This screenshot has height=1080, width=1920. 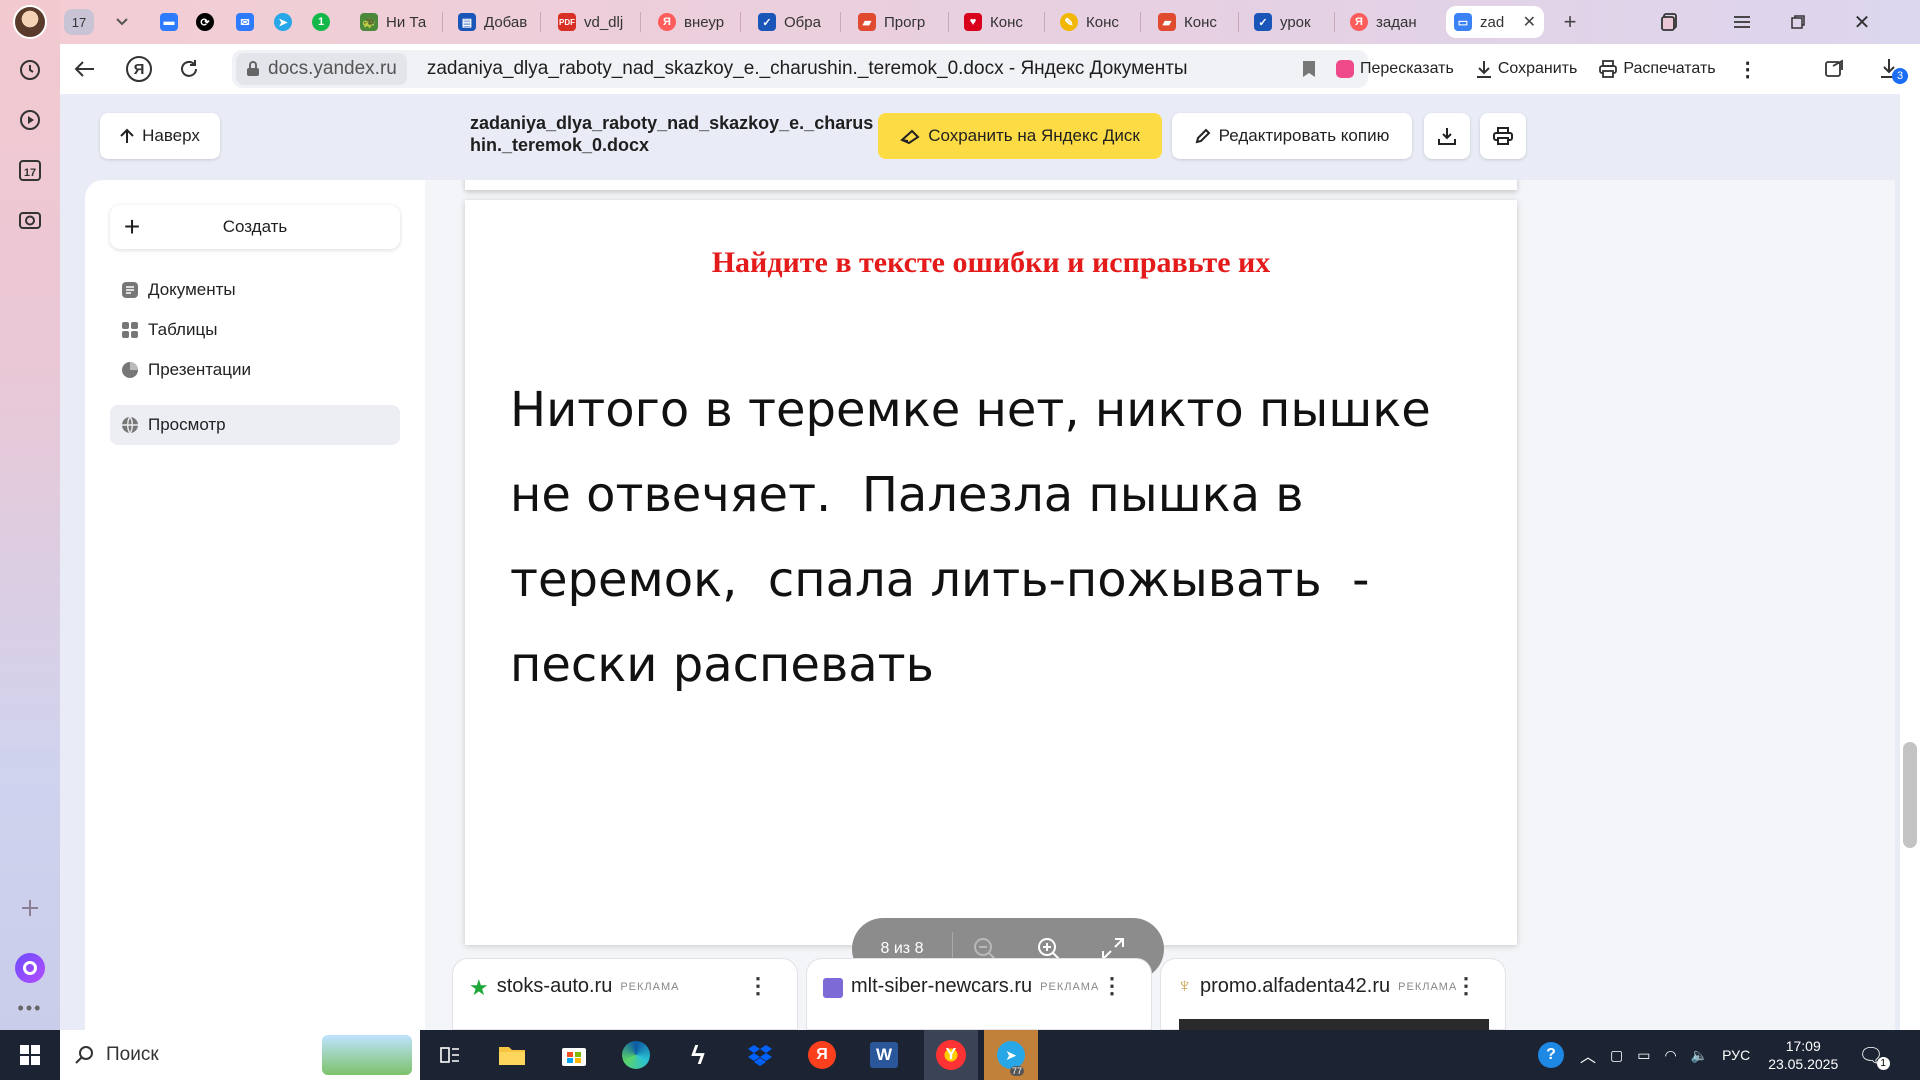 I want to click on window-close-icon: ✕, so click(x=1862, y=22).